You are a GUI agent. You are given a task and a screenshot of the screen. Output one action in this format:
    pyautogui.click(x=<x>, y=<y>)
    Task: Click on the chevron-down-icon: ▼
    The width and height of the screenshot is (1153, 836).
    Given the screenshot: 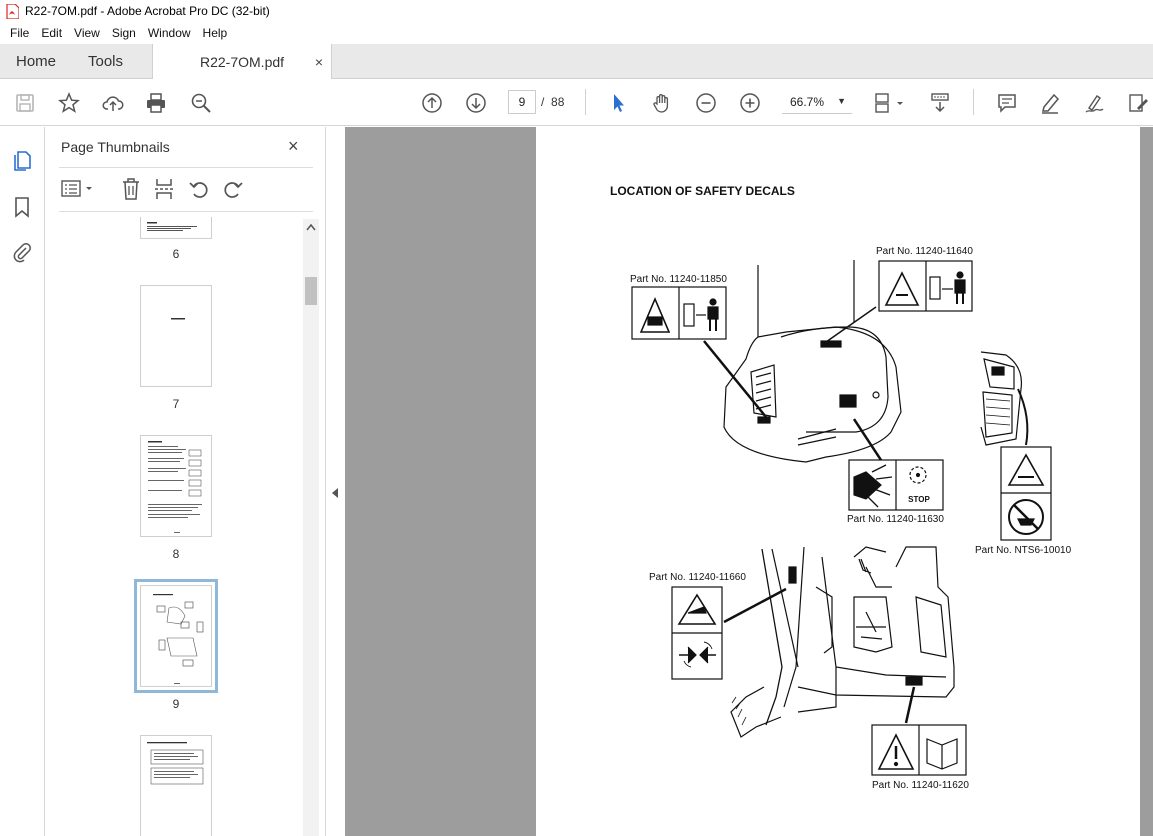 What is the action you would take?
    pyautogui.click(x=841, y=101)
    